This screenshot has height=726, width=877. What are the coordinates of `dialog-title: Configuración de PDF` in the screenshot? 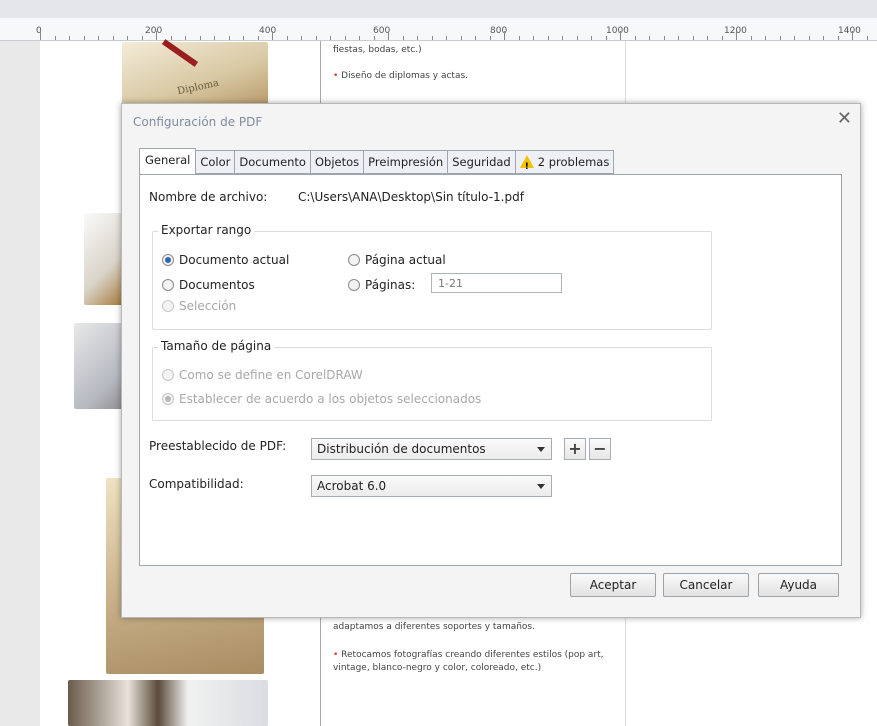 It's located at (198, 122).